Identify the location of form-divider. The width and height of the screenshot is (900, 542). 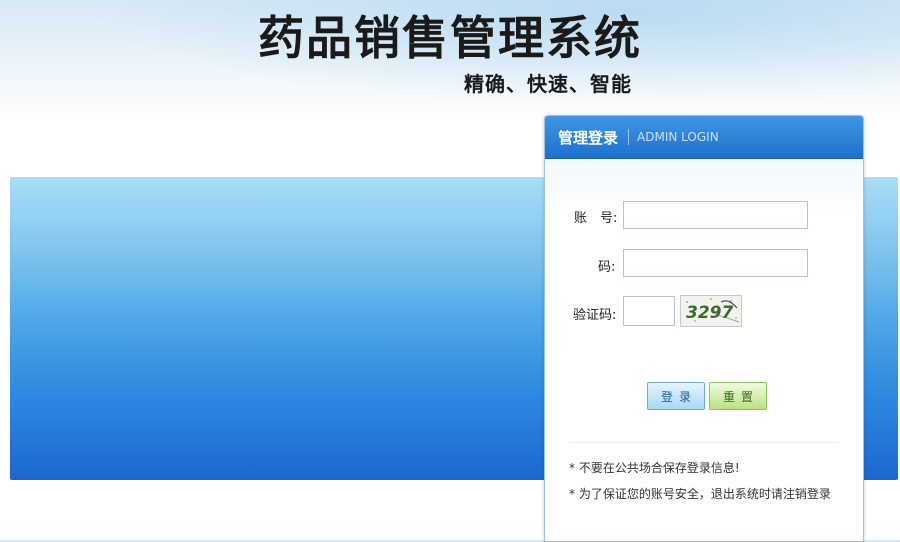
(704, 442).